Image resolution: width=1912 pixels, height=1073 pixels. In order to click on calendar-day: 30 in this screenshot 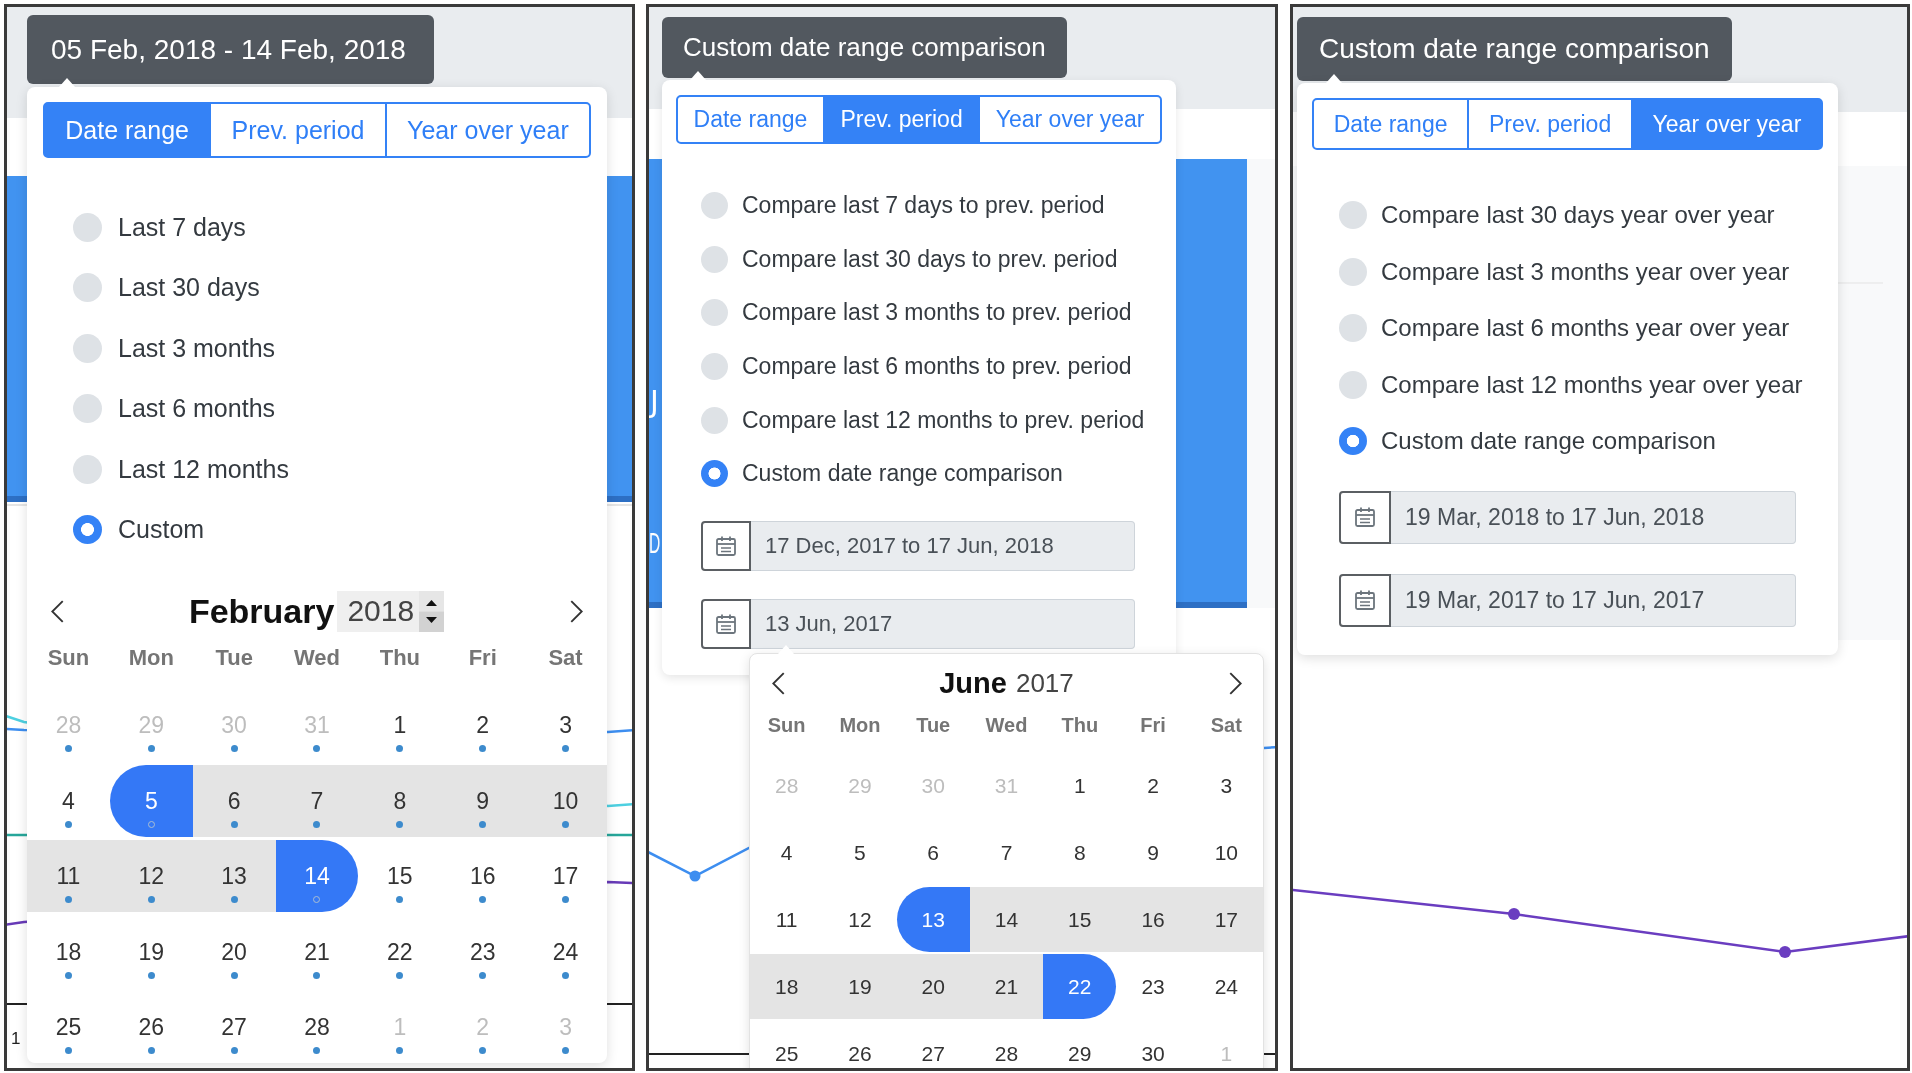, I will do `click(1153, 1044)`.